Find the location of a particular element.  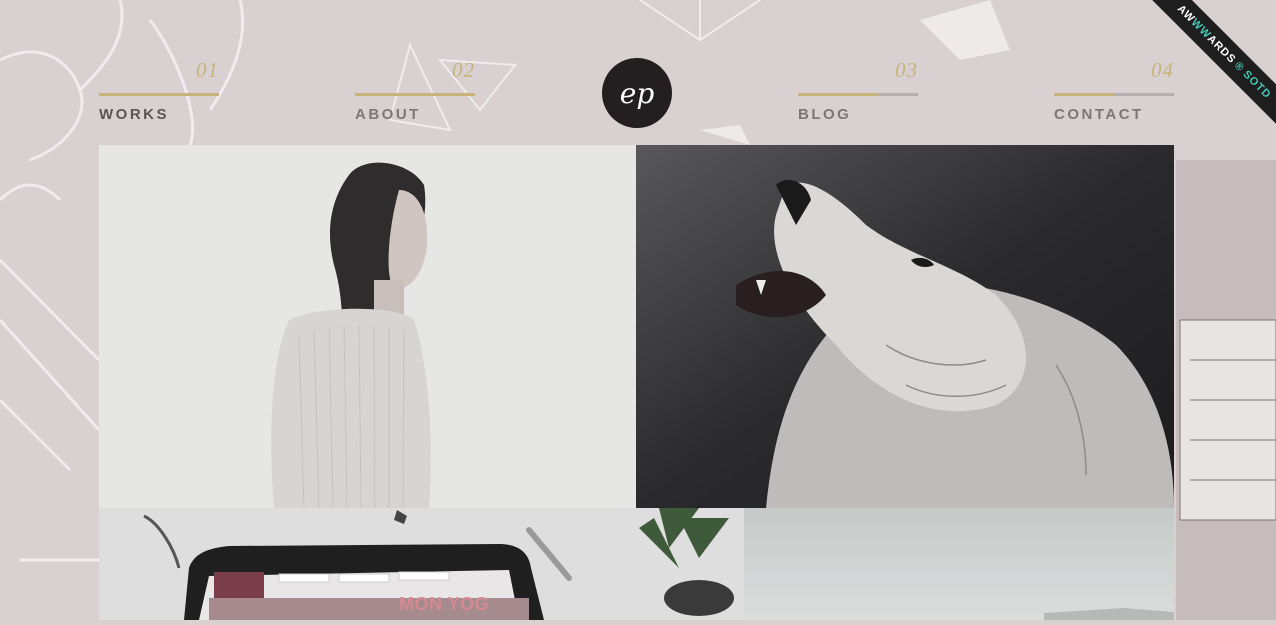

nav-works-progress-bar is located at coordinates (159, 94).